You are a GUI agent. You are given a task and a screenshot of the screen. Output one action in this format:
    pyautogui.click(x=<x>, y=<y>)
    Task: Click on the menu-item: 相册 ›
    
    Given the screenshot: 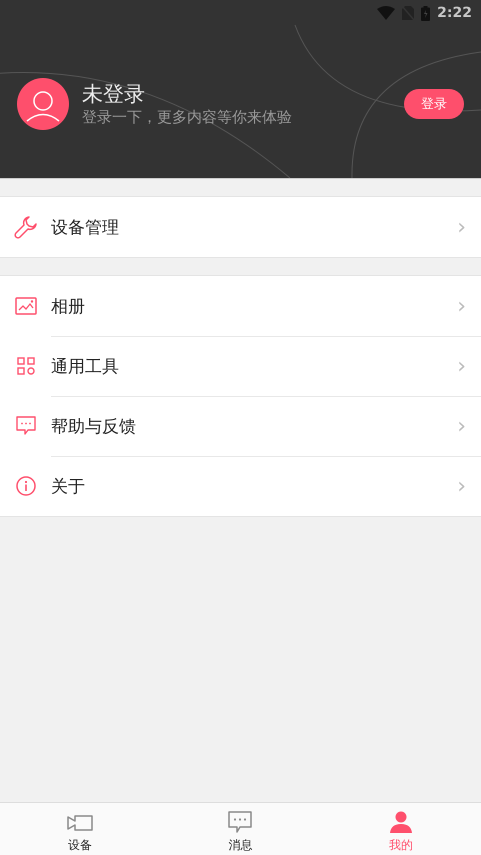 What is the action you would take?
    pyautogui.click(x=240, y=306)
    